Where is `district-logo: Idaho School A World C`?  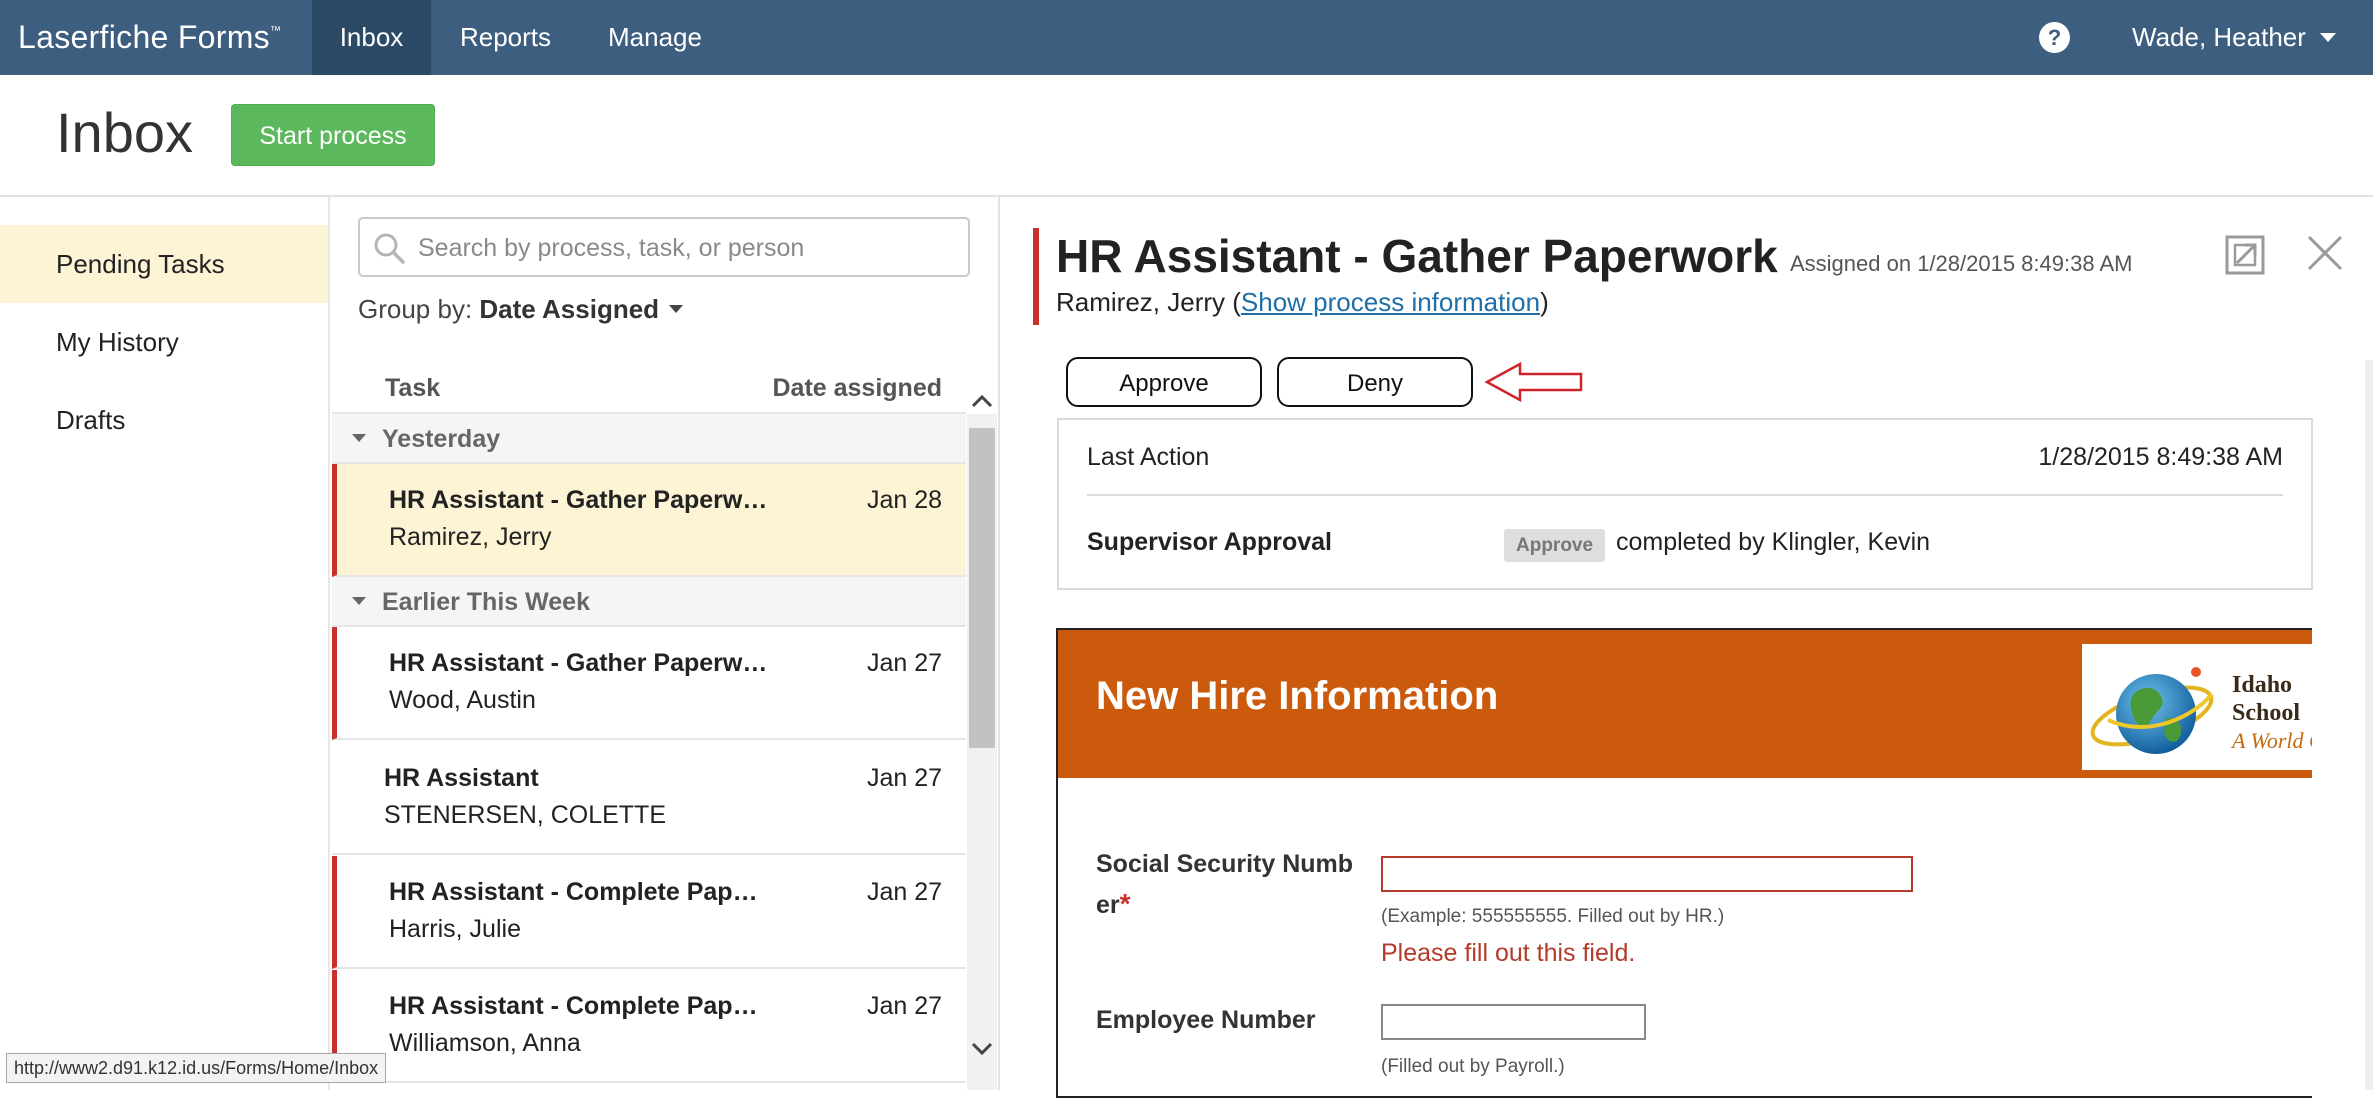
district-logo: Idaho School A World C is located at coordinates (2197, 707).